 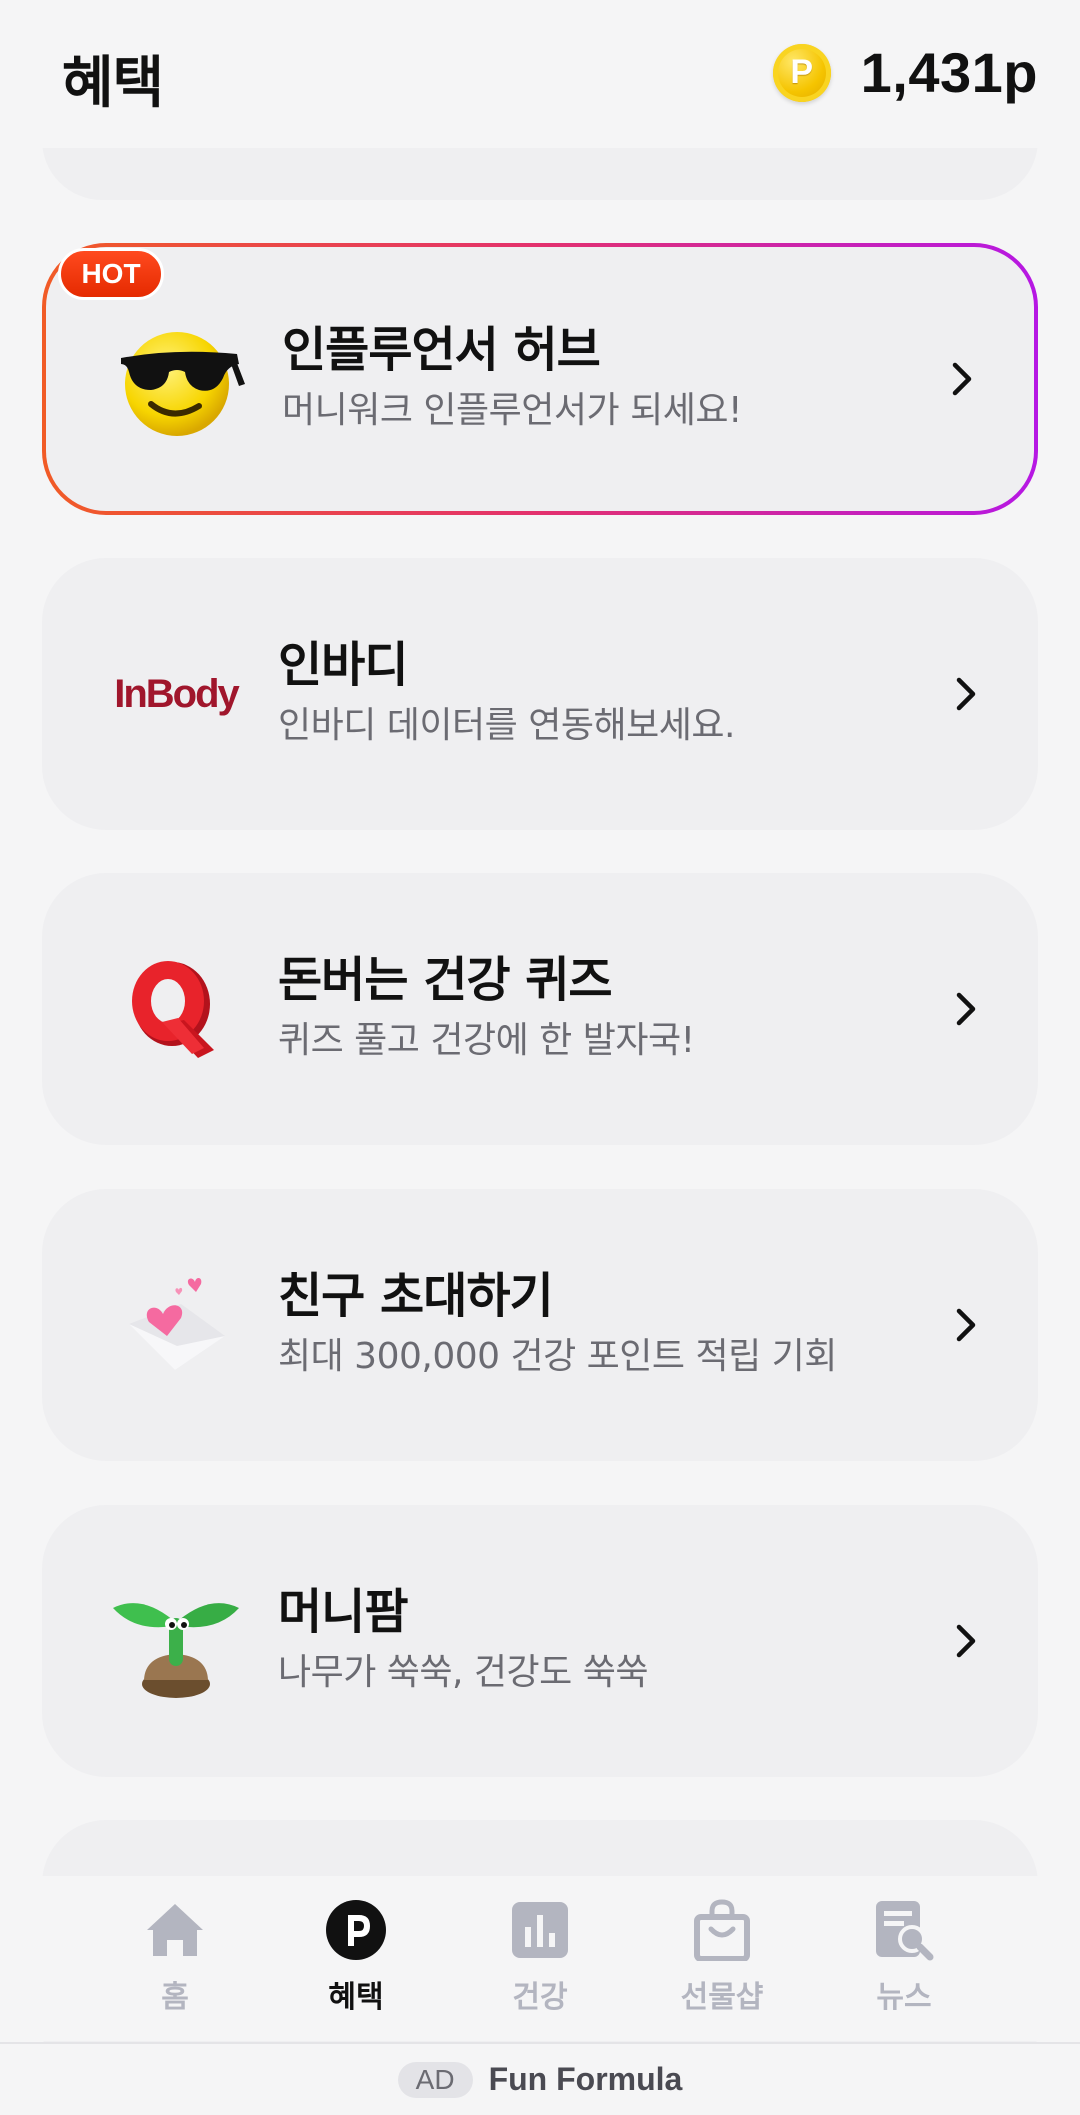 I want to click on ad-banner: AD Fun Formula, so click(x=540, y=2078).